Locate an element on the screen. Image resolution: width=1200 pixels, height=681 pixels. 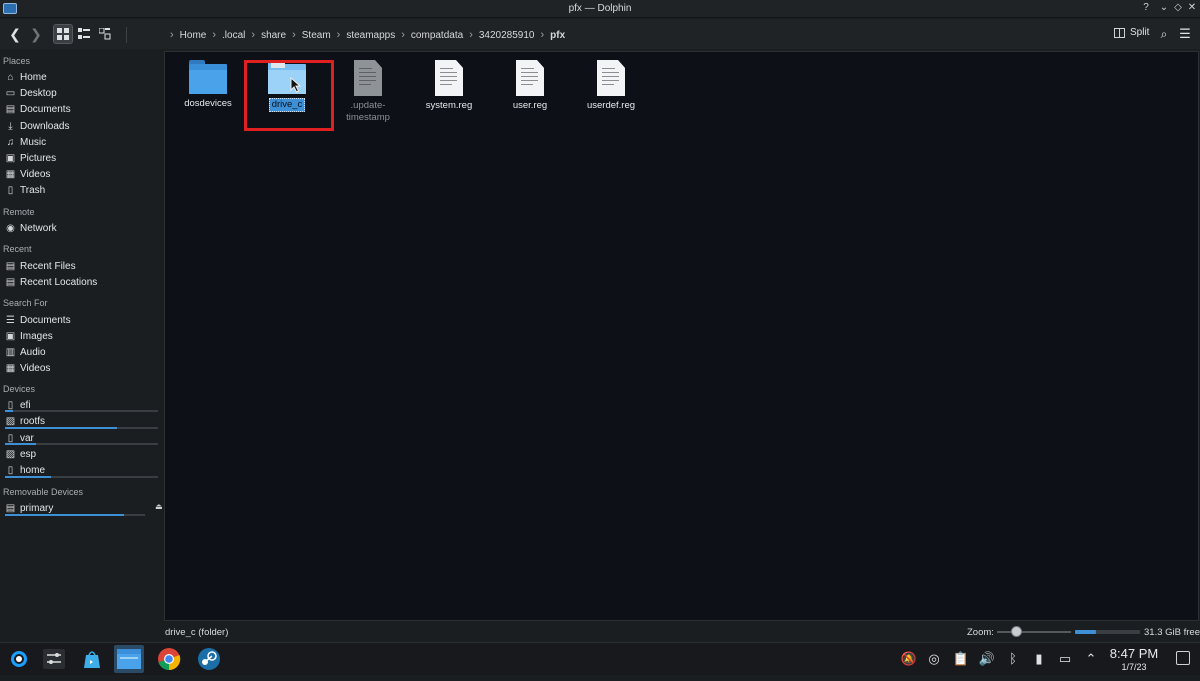
eject-icon: ⏏ is located at coordinates (159, 506).